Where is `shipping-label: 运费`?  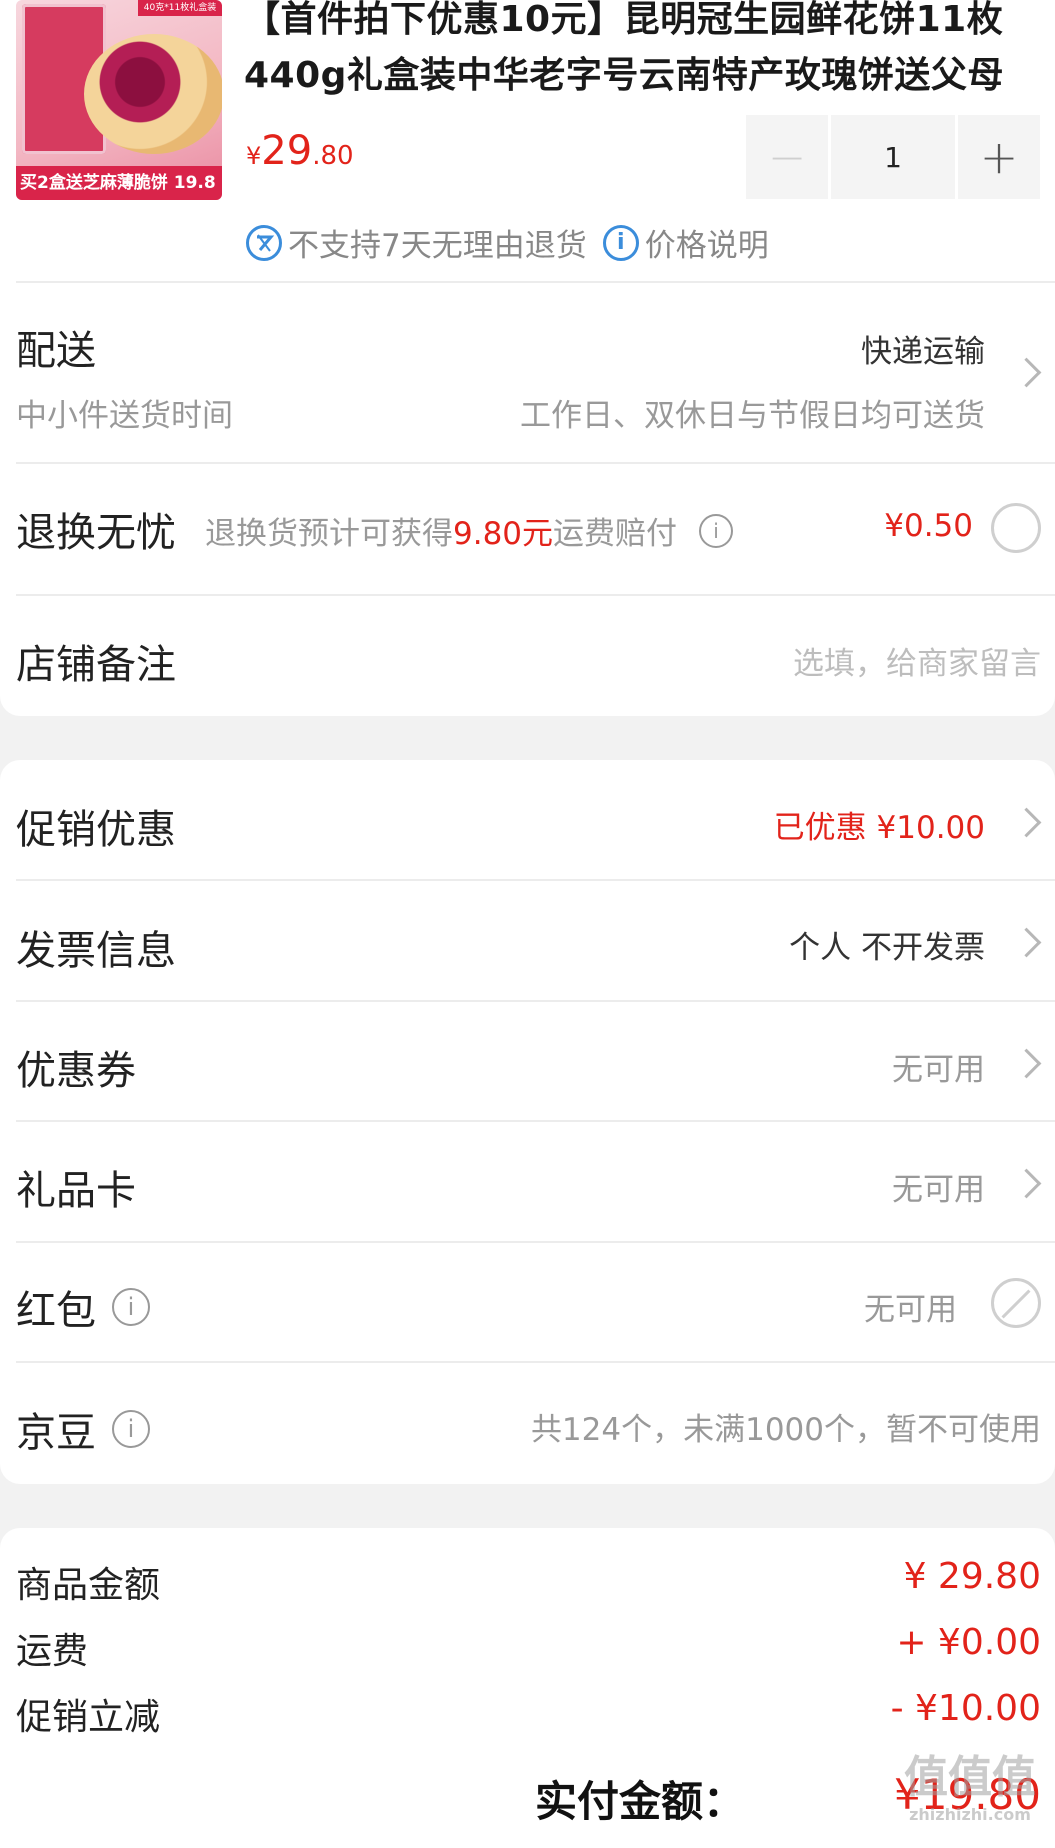 shipping-label: 运费 is located at coordinates (52, 1651).